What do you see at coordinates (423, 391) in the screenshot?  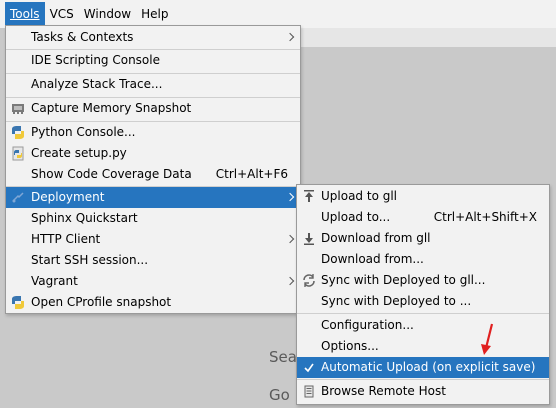 I see `menu-item-browse-remote-host: Browse Remote Host` at bounding box center [423, 391].